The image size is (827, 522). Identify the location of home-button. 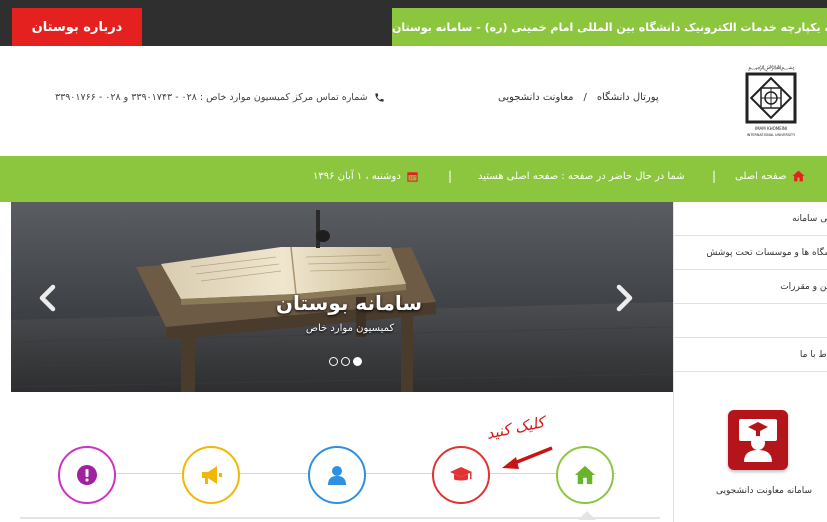
(585, 475).